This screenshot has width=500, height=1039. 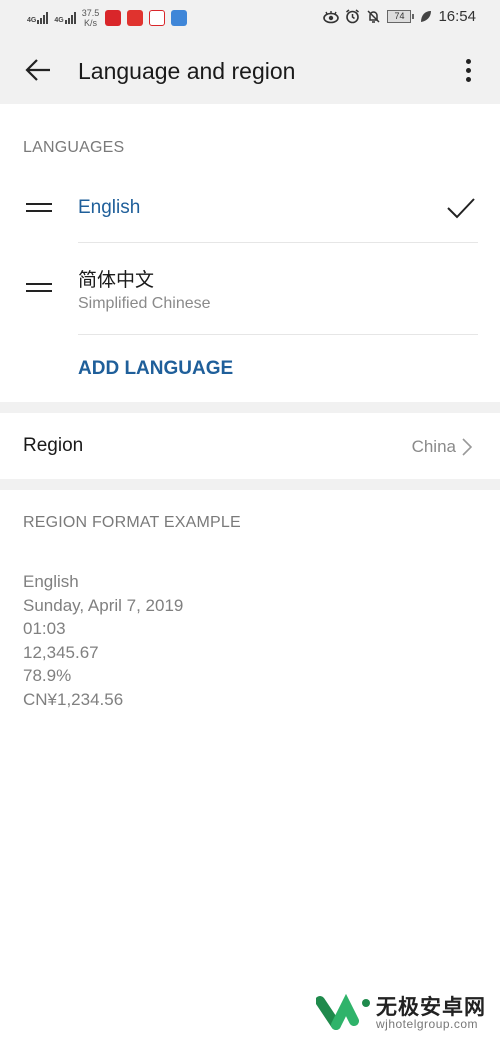 I want to click on back-button, so click(x=38, y=70).